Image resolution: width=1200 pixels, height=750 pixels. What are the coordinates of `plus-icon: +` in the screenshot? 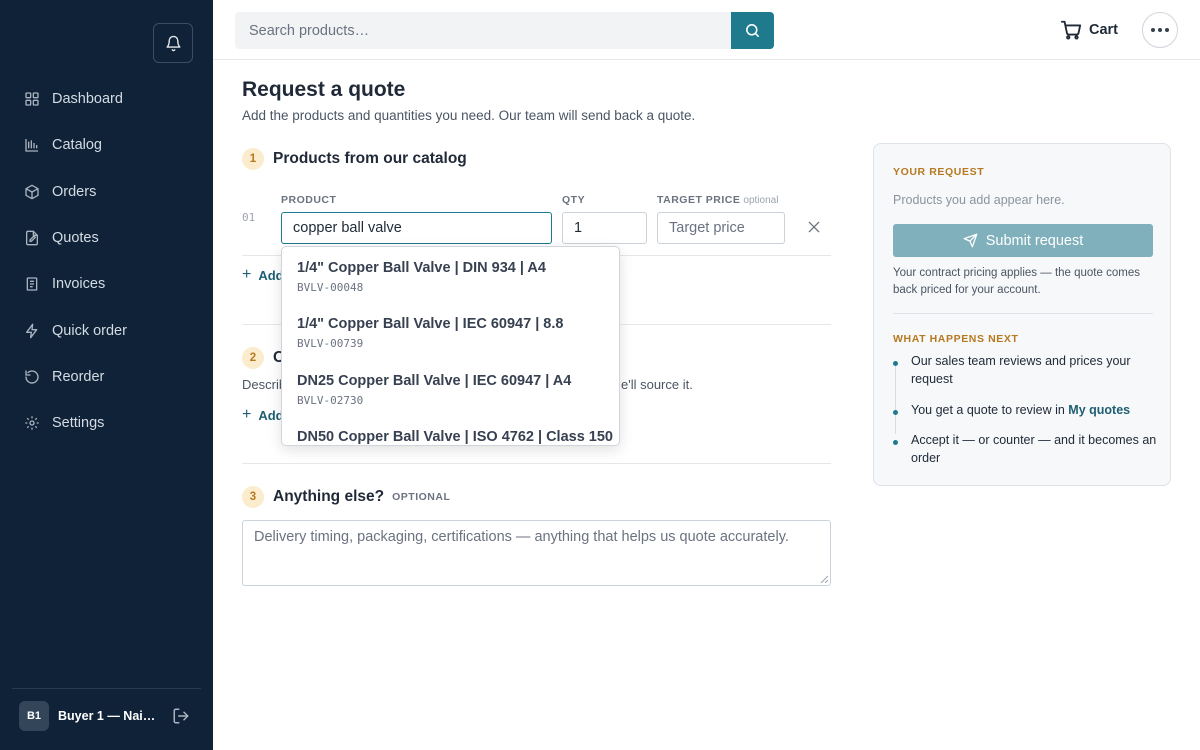 It's located at (247, 414).